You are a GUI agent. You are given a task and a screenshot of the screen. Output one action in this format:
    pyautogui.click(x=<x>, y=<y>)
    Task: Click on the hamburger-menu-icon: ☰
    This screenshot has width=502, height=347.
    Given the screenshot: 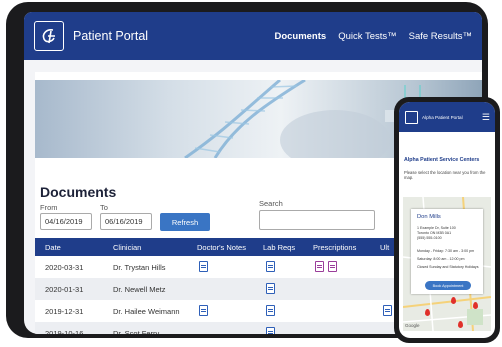 What is the action you would take?
    pyautogui.click(x=486, y=117)
    